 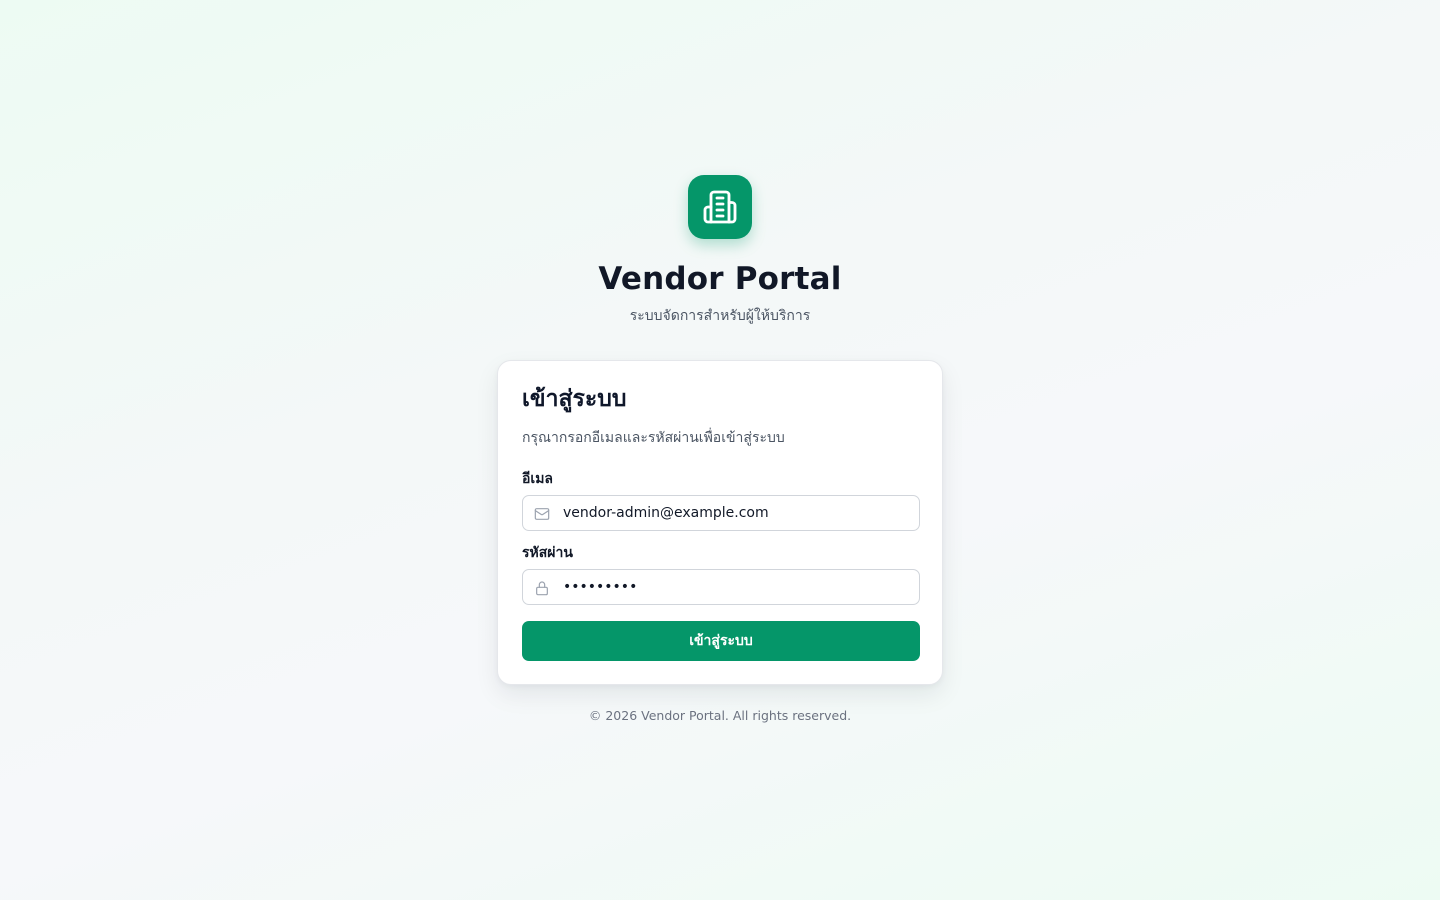 What do you see at coordinates (574, 399) in the screenshot?
I see `login-title: เข้าสู่ระบบ` at bounding box center [574, 399].